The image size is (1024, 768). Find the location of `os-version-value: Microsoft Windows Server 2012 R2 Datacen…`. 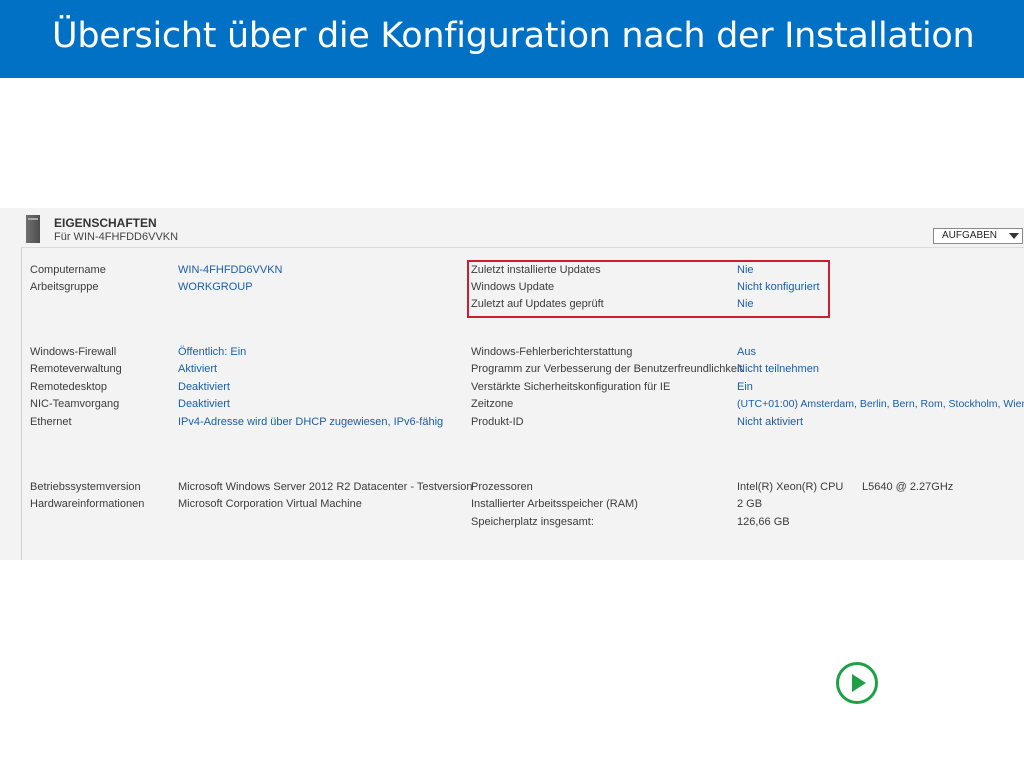

os-version-value: Microsoft Windows Server 2012 R2 Datacen… is located at coordinates (325, 487).